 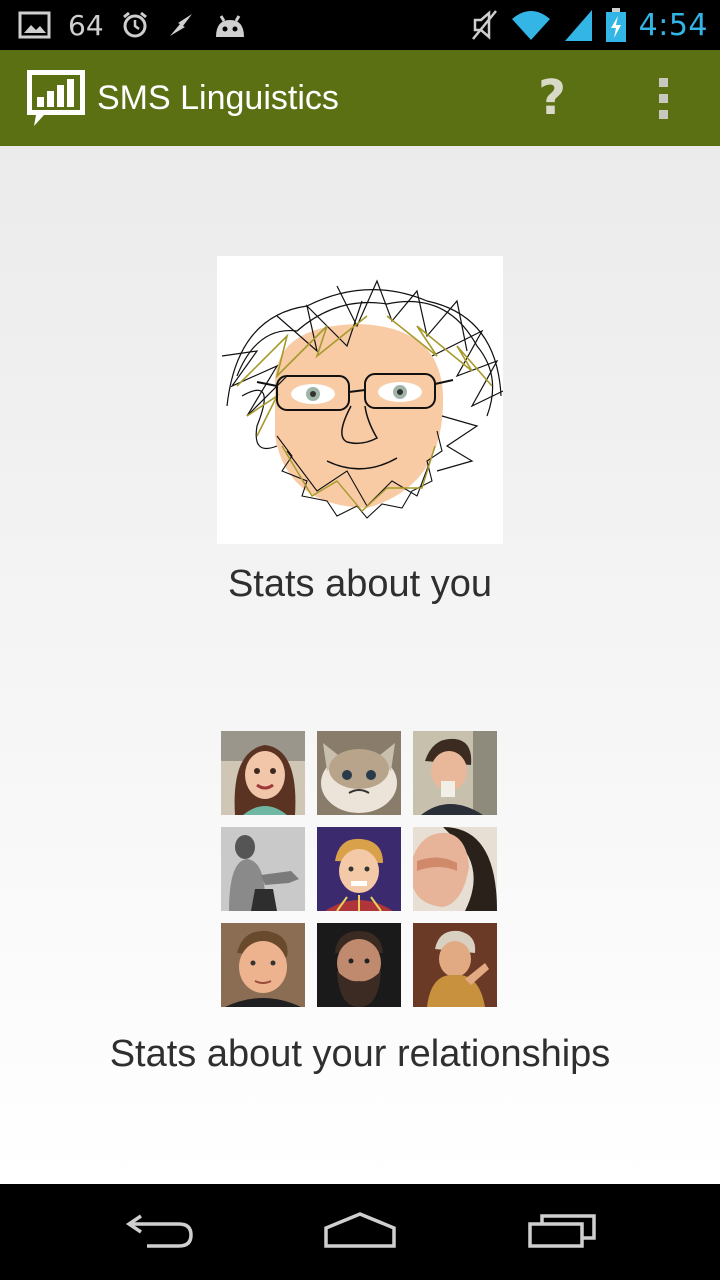 I want to click on status-bar: 64 4:54, so click(x=360, y=25).